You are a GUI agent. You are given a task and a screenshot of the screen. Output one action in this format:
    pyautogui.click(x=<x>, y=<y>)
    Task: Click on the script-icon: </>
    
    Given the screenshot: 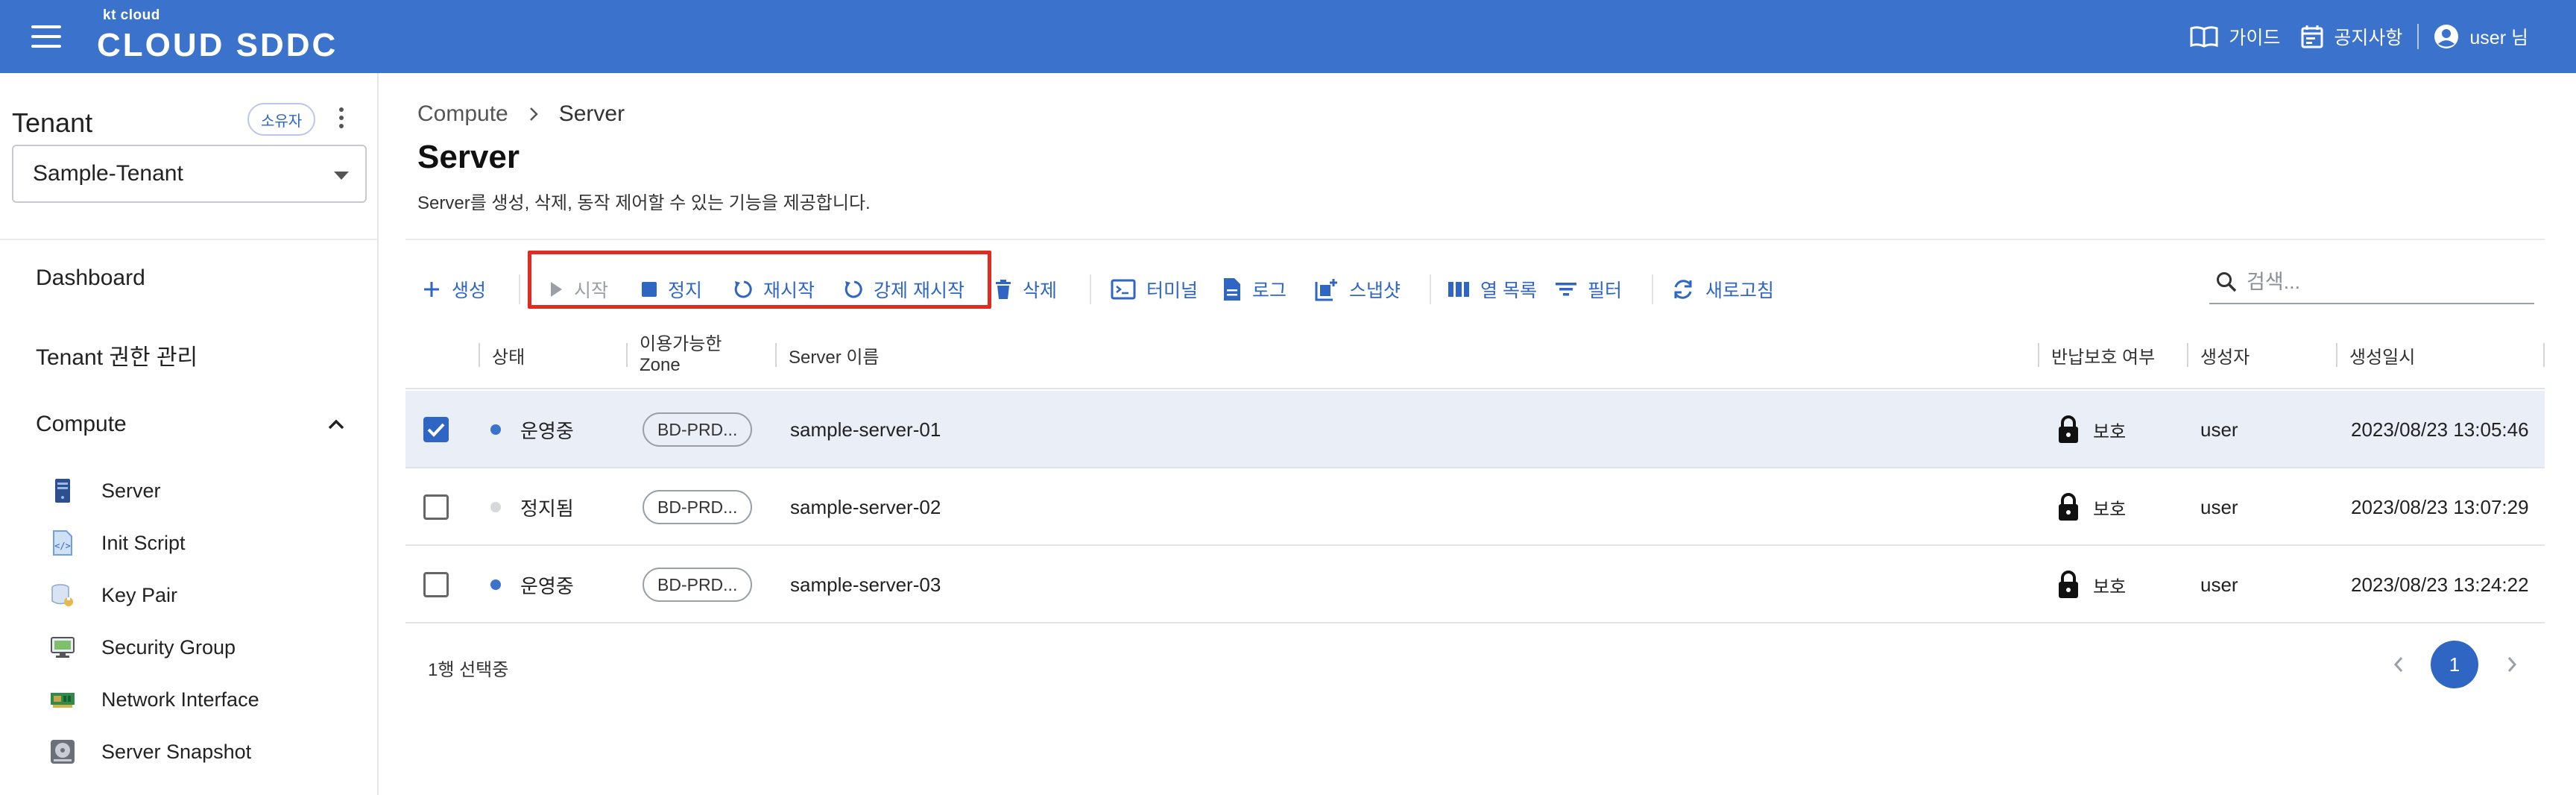 What is the action you would take?
    pyautogui.click(x=62, y=543)
    